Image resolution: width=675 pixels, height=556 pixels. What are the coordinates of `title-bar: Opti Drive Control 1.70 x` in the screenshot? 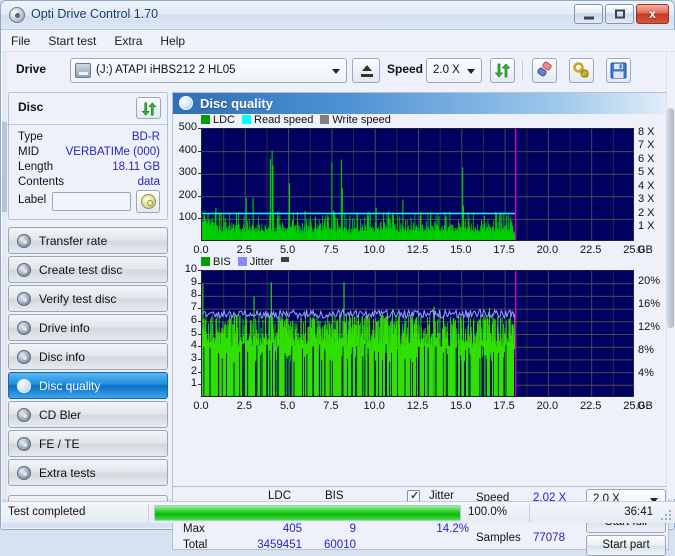 It's located at (337, 15).